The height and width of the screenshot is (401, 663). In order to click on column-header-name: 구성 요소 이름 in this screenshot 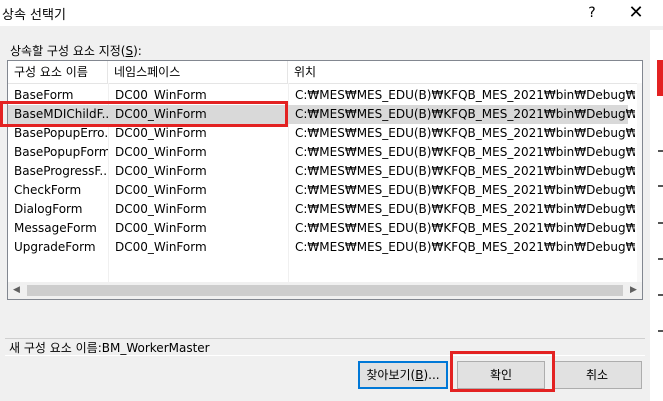, I will do `click(58, 72)`.